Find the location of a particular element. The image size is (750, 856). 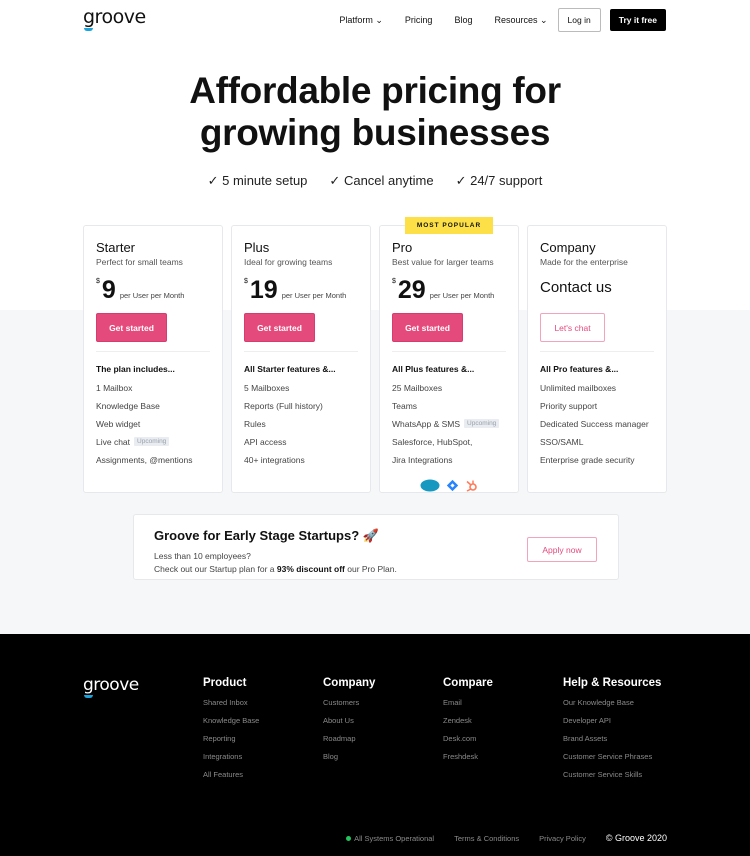

footer-link: Knowledge Base is located at coordinates (231, 725).